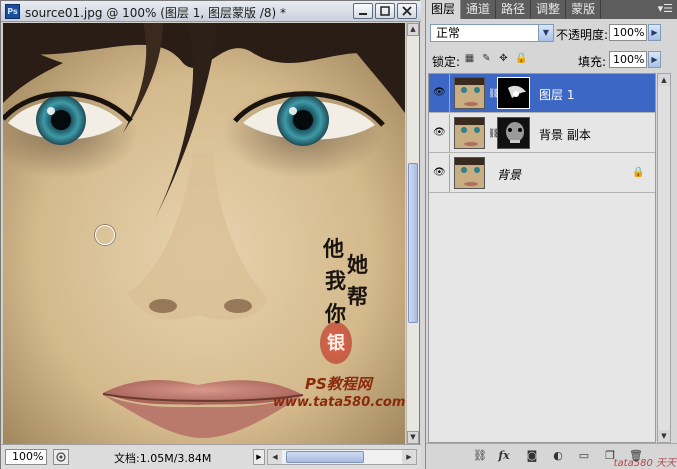  I want to click on horizontal-scroll-thumb, so click(325, 457).